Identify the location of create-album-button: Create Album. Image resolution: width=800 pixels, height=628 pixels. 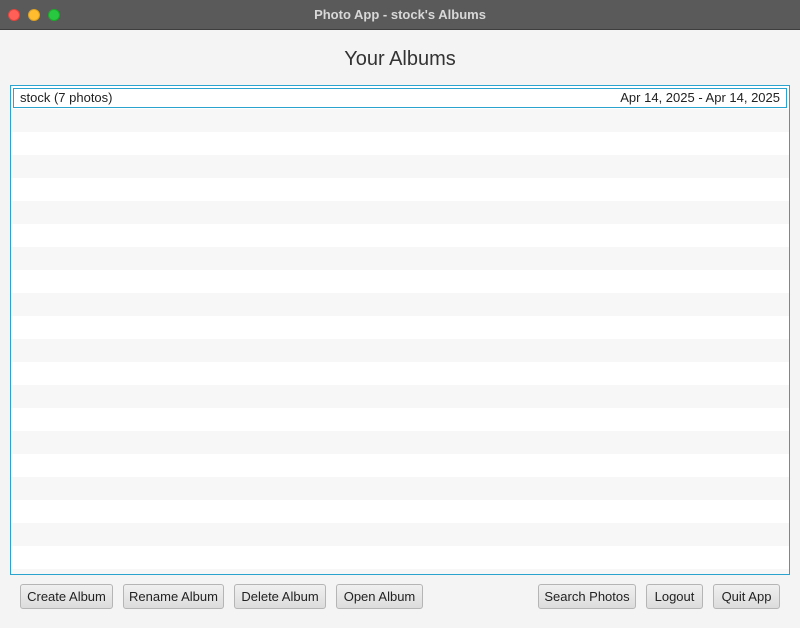
(66, 596).